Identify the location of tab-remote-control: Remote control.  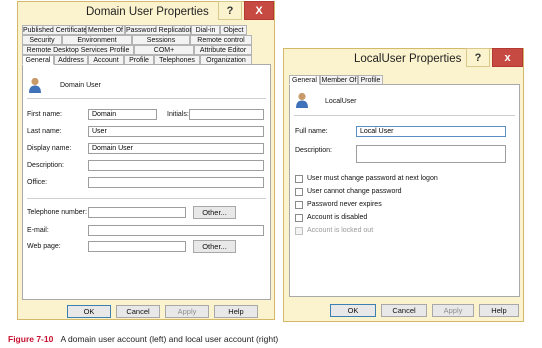
(221, 40).